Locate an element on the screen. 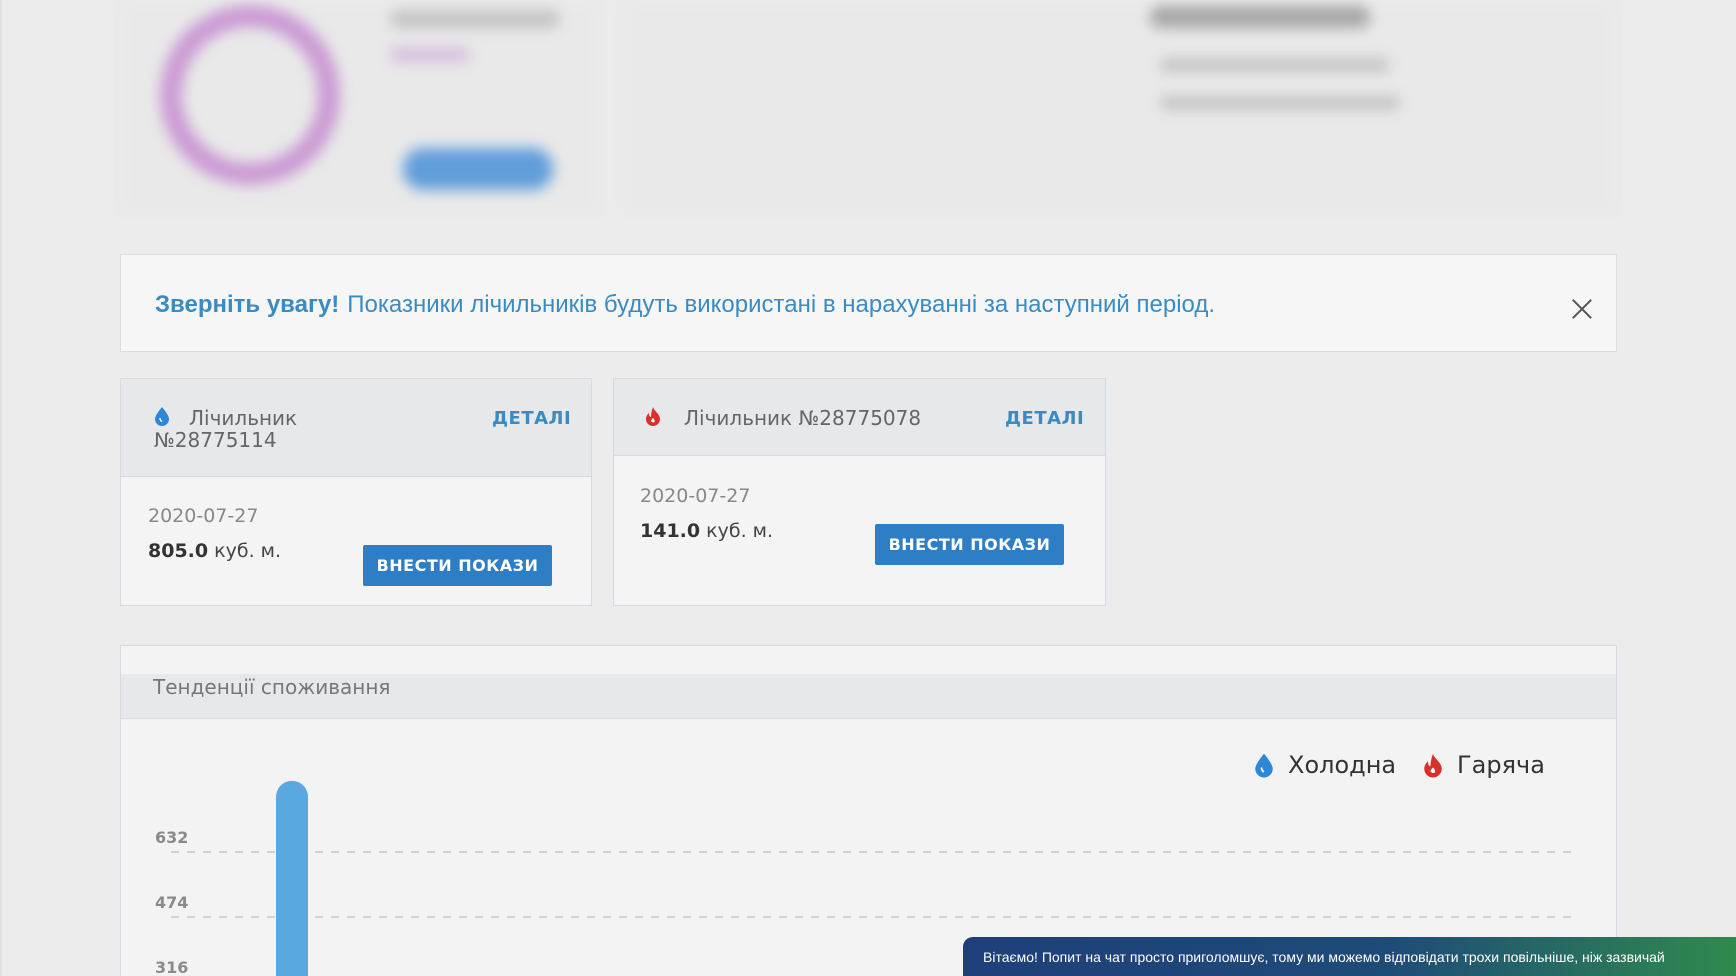 This screenshot has height=976, width=1736. y-tick-label: 316 is located at coordinates (171, 967).